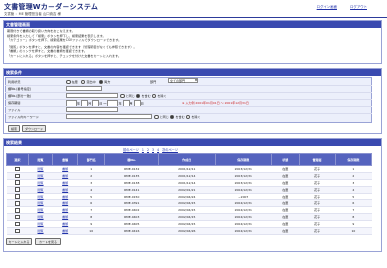 This screenshot has height=268, width=387. I want to click on table-cell: 2001/12/14, so click(187, 183).